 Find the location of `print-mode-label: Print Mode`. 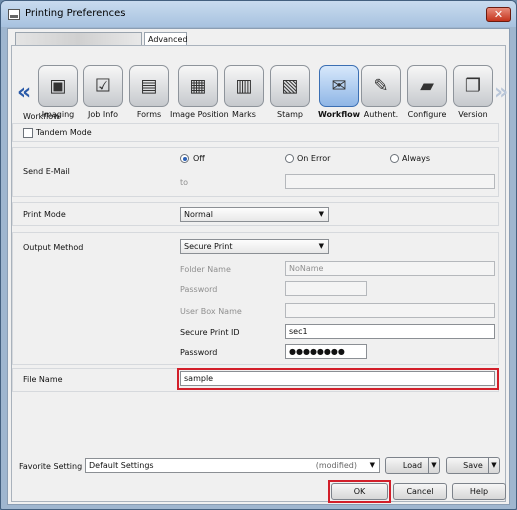

print-mode-label: Print Mode is located at coordinates (44, 214).